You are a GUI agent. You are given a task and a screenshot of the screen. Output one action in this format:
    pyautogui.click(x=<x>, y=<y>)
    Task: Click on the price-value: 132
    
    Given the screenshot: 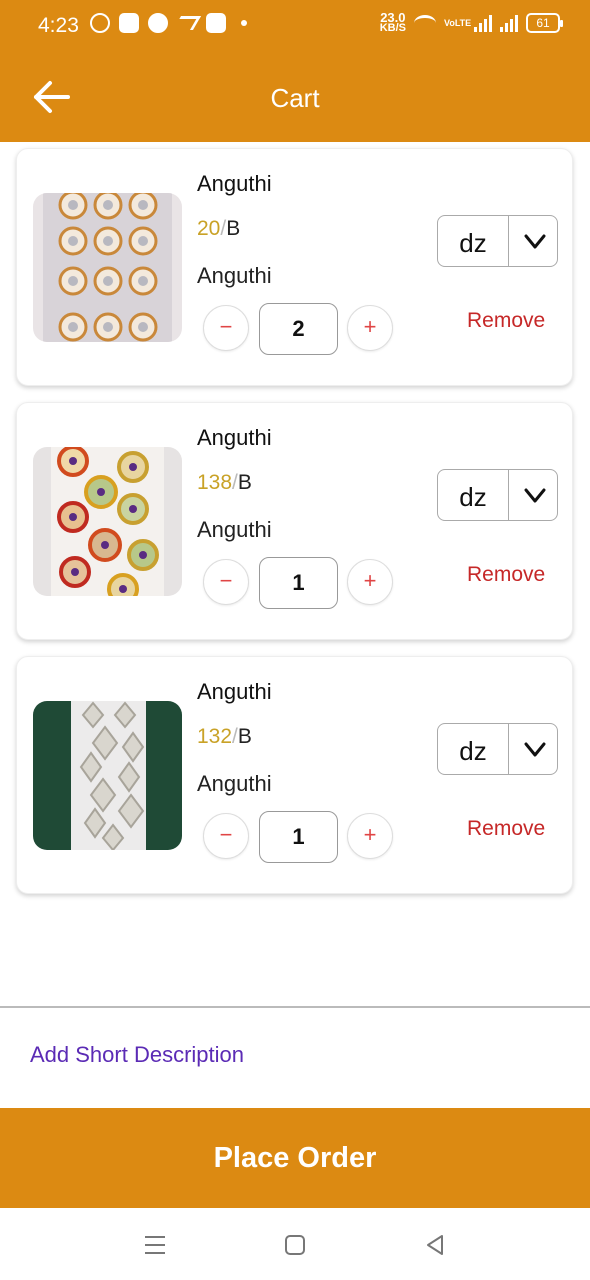 What is the action you would take?
    pyautogui.click(x=215, y=736)
    